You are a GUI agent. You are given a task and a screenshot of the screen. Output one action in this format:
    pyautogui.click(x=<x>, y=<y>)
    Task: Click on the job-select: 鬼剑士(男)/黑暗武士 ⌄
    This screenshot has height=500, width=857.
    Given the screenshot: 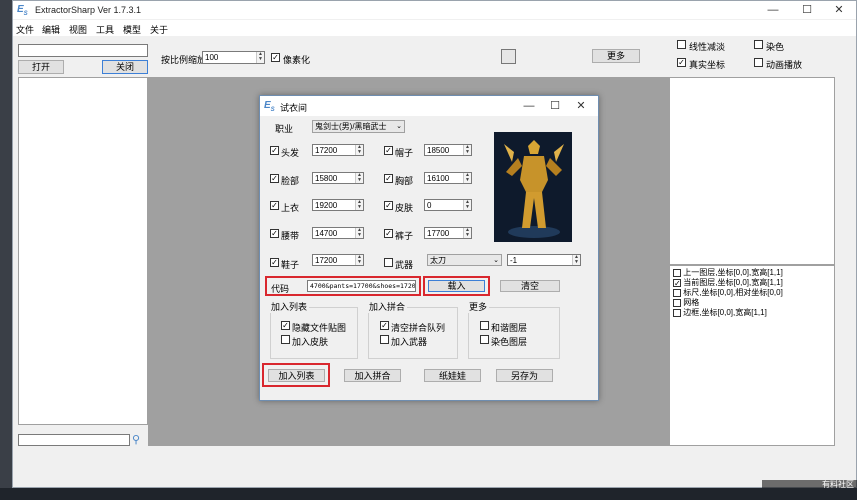 What is the action you would take?
    pyautogui.click(x=358, y=126)
    